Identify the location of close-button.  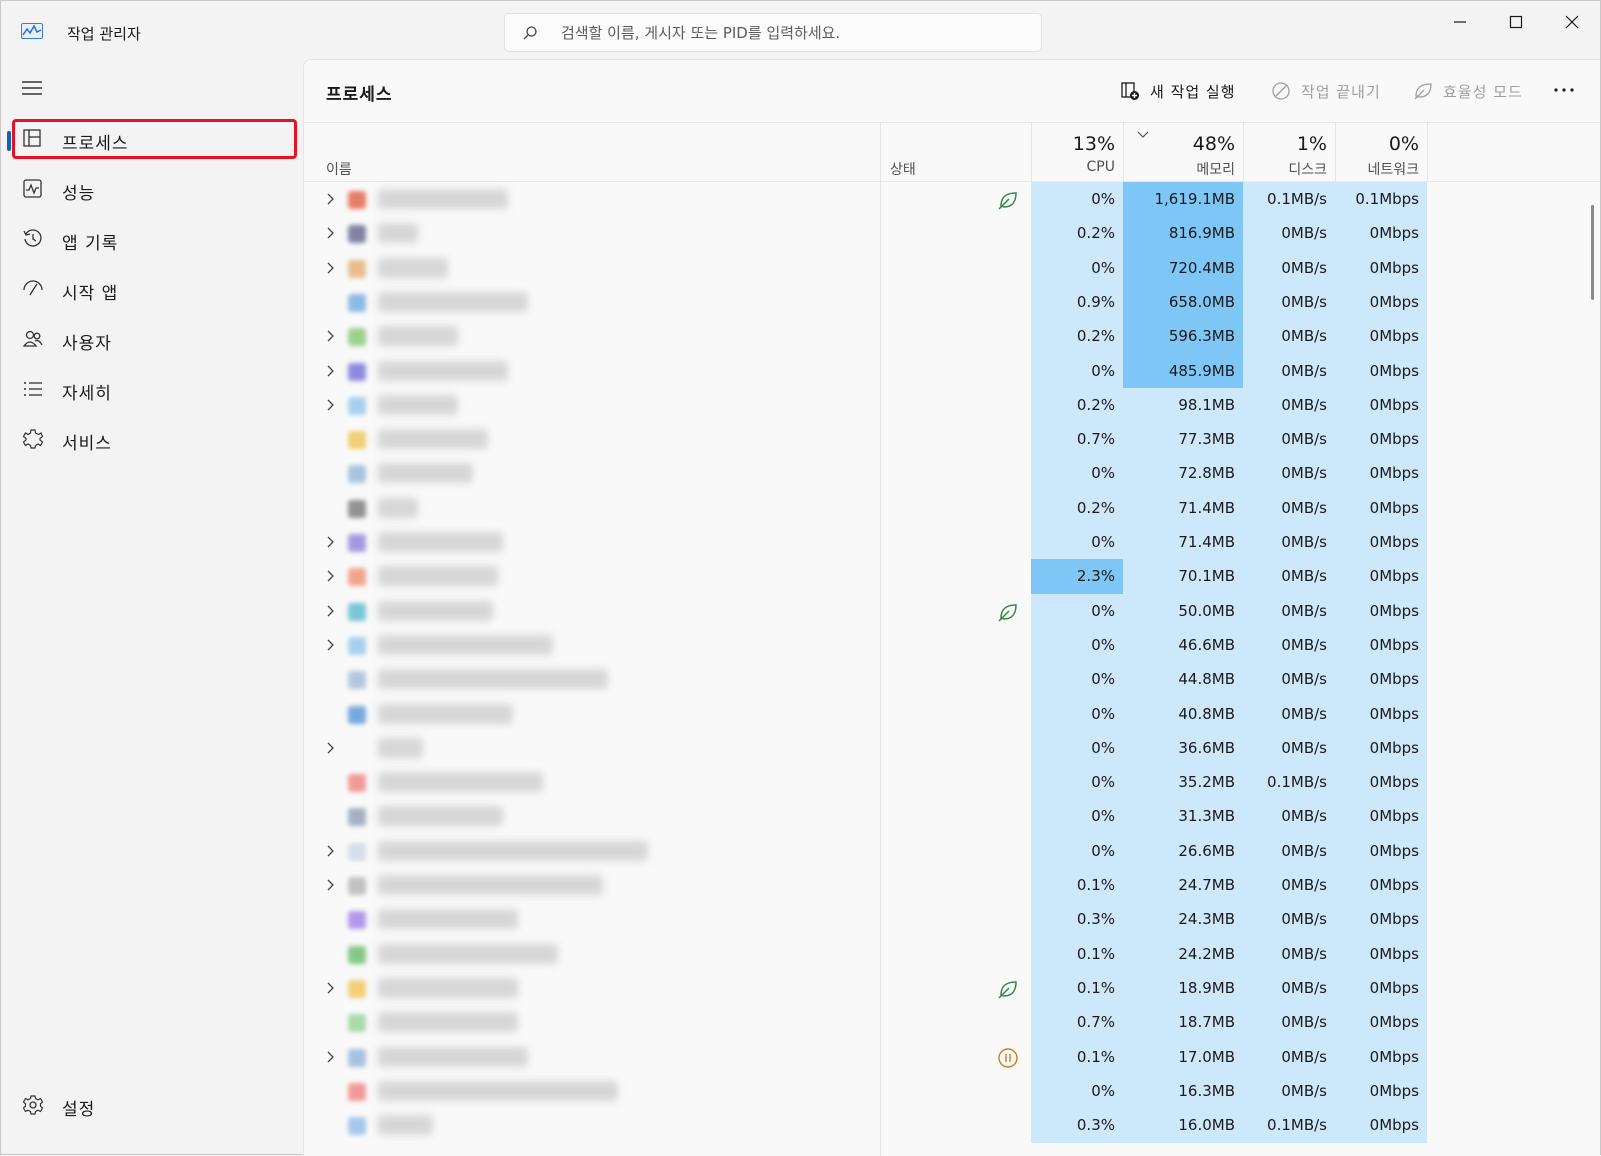
(1572, 22).